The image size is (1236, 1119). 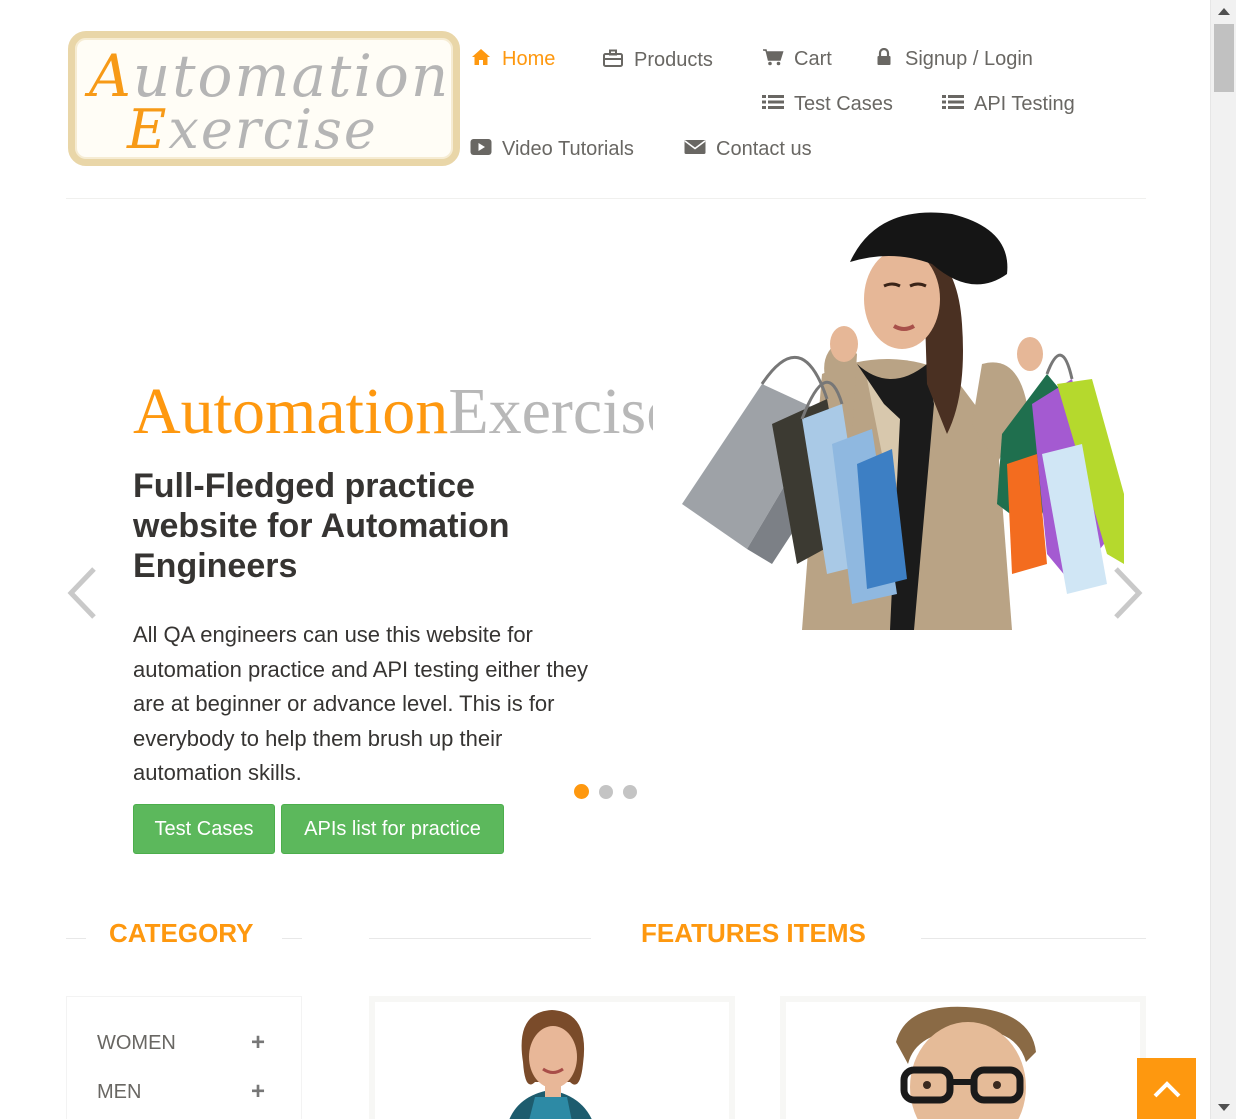 What do you see at coordinates (884, 59) in the screenshot?
I see `lock-icon` at bounding box center [884, 59].